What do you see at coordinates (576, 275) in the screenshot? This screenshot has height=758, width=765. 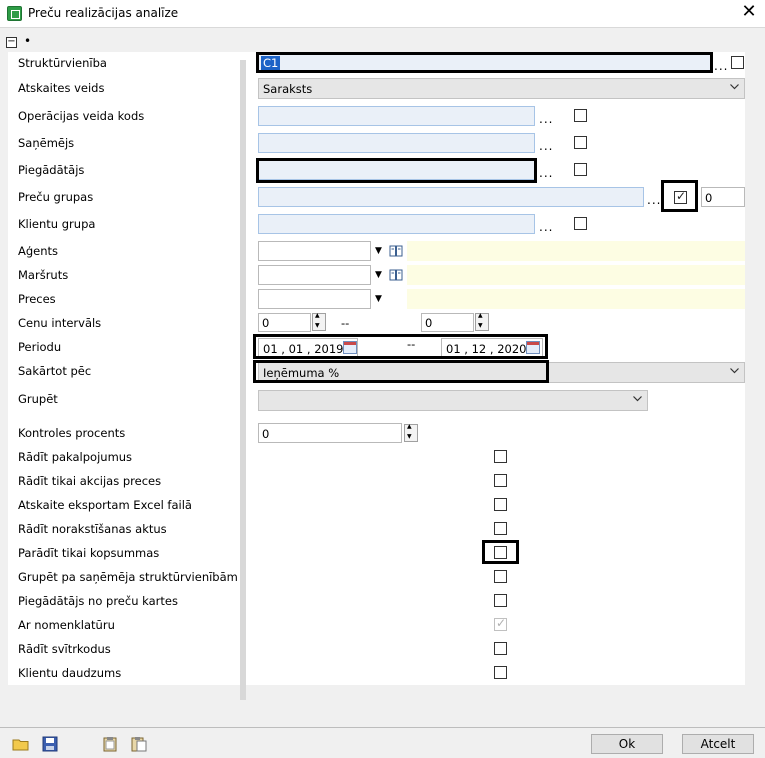 I see `marsruts-name-field` at bounding box center [576, 275].